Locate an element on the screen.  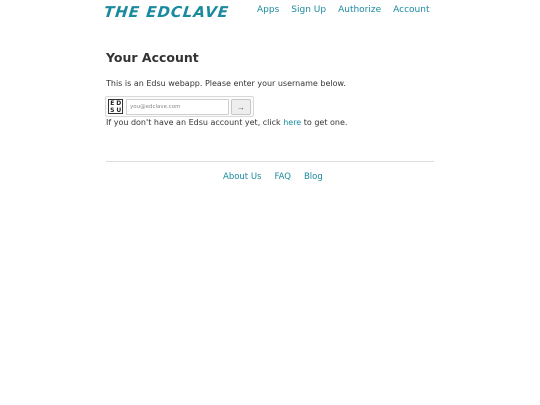
nav-authorize: Authorize is located at coordinates (359, 10).